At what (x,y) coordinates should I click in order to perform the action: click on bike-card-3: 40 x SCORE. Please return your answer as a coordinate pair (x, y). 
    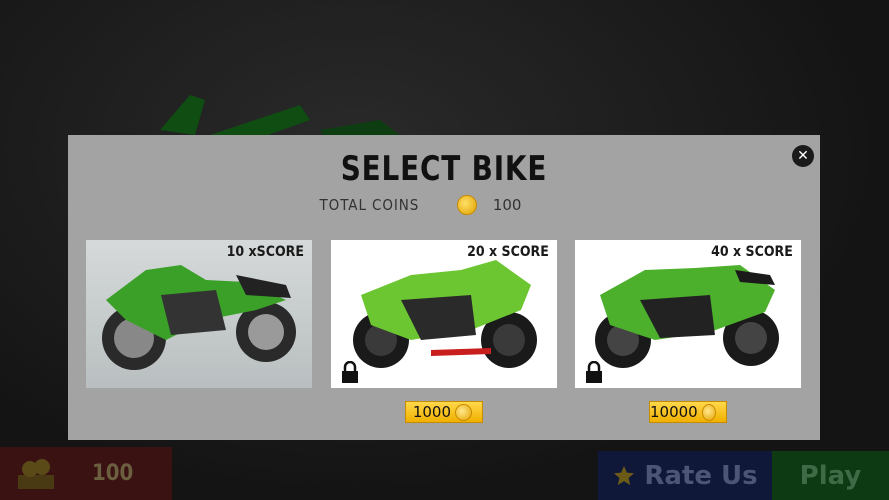
    Looking at the image, I should click on (688, 314).